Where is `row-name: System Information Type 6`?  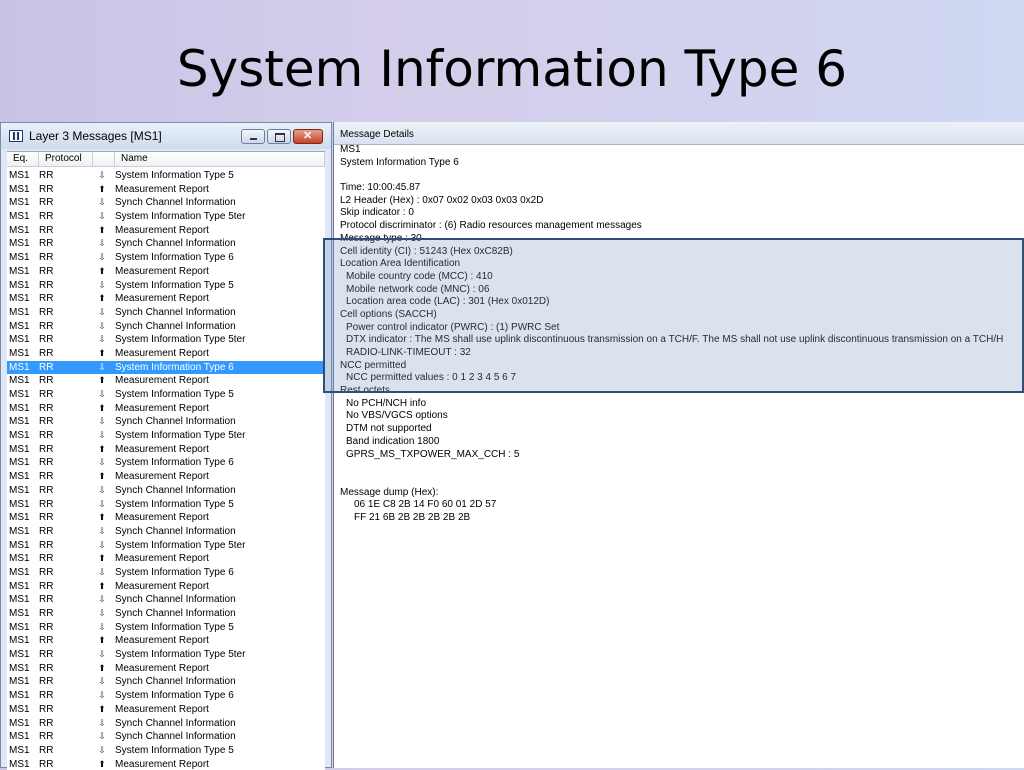 row-name: System Information Type 6 is located at coordinates (174, 572).